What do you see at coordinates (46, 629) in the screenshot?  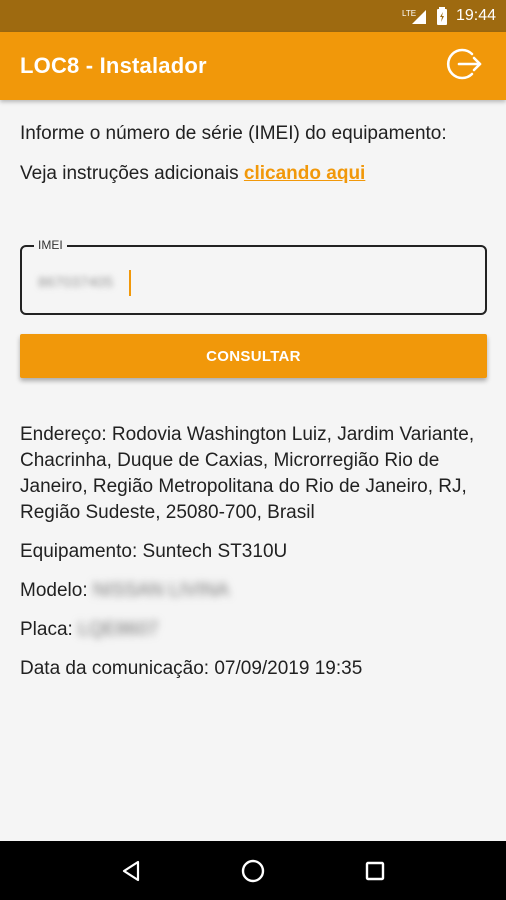 I see `plate-label: Placa:` at bounding box center [46, 629].